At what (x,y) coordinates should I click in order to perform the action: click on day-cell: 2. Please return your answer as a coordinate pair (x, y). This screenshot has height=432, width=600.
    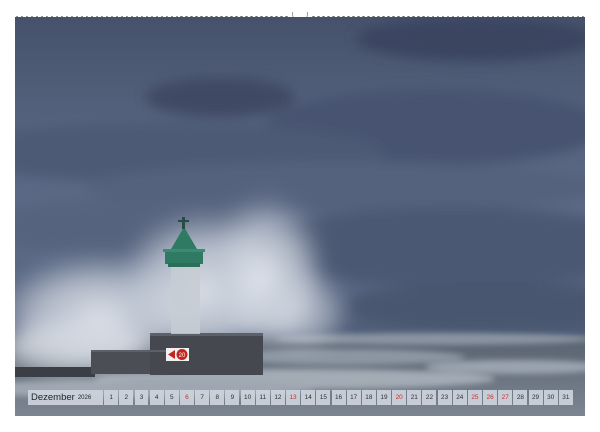
    Looking at the image, I should click on (126, 397).